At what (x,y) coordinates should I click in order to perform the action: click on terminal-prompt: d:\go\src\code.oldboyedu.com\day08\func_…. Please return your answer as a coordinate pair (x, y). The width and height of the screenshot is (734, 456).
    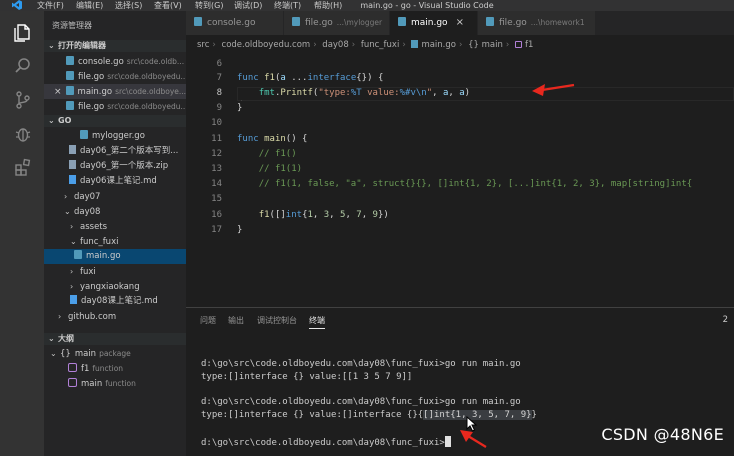
    Looking at the image, I should click on (323, 443).